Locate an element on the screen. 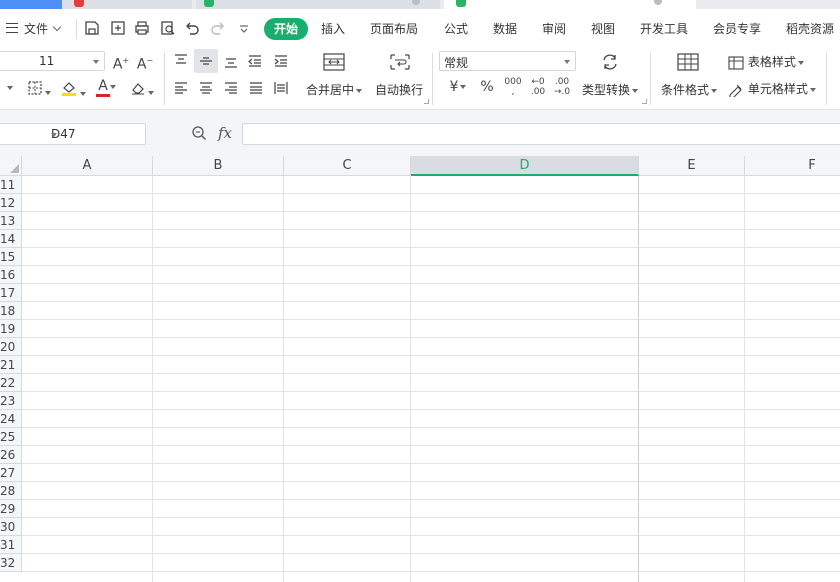 The height and width of the screenshot is (582, 840). row-header: 24 is located at coordinates (11, 419).